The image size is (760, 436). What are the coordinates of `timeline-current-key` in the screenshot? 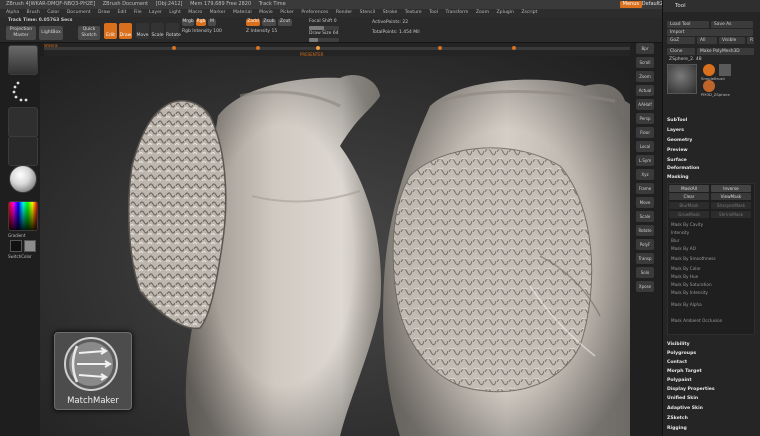 It's located at (318, 48).